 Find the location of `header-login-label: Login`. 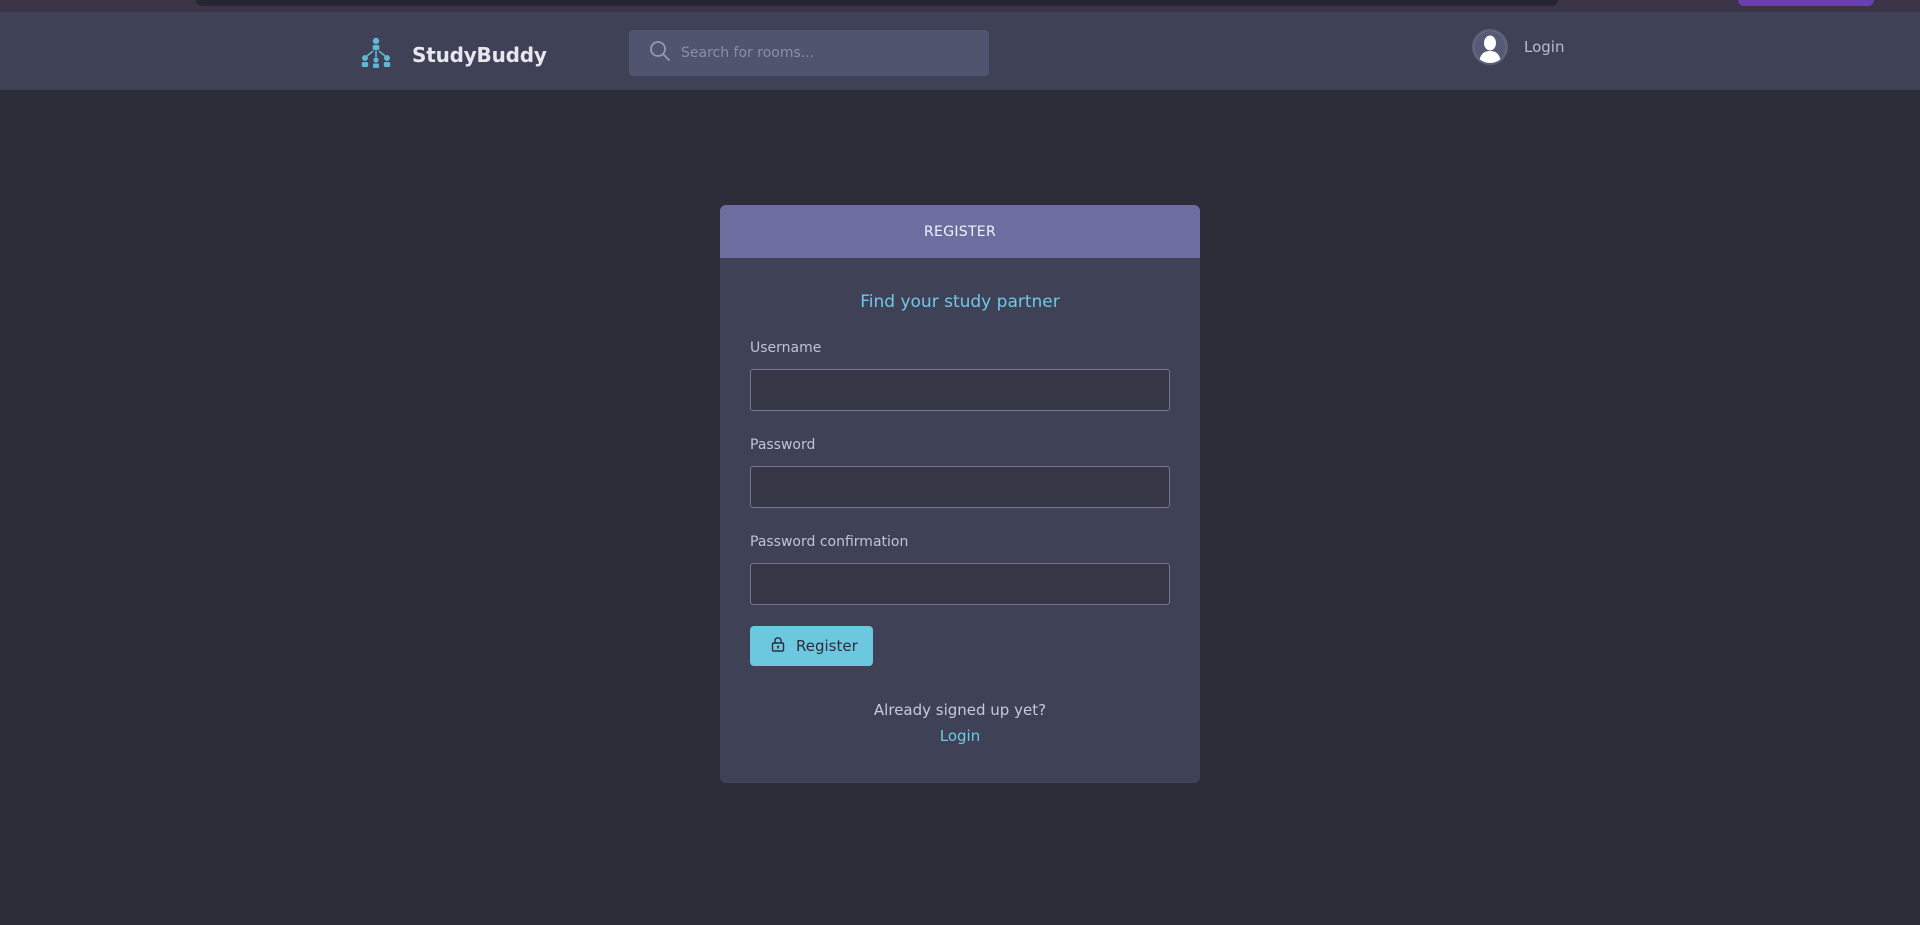

header-login-label: Login is located at coordinates (1544, 47).